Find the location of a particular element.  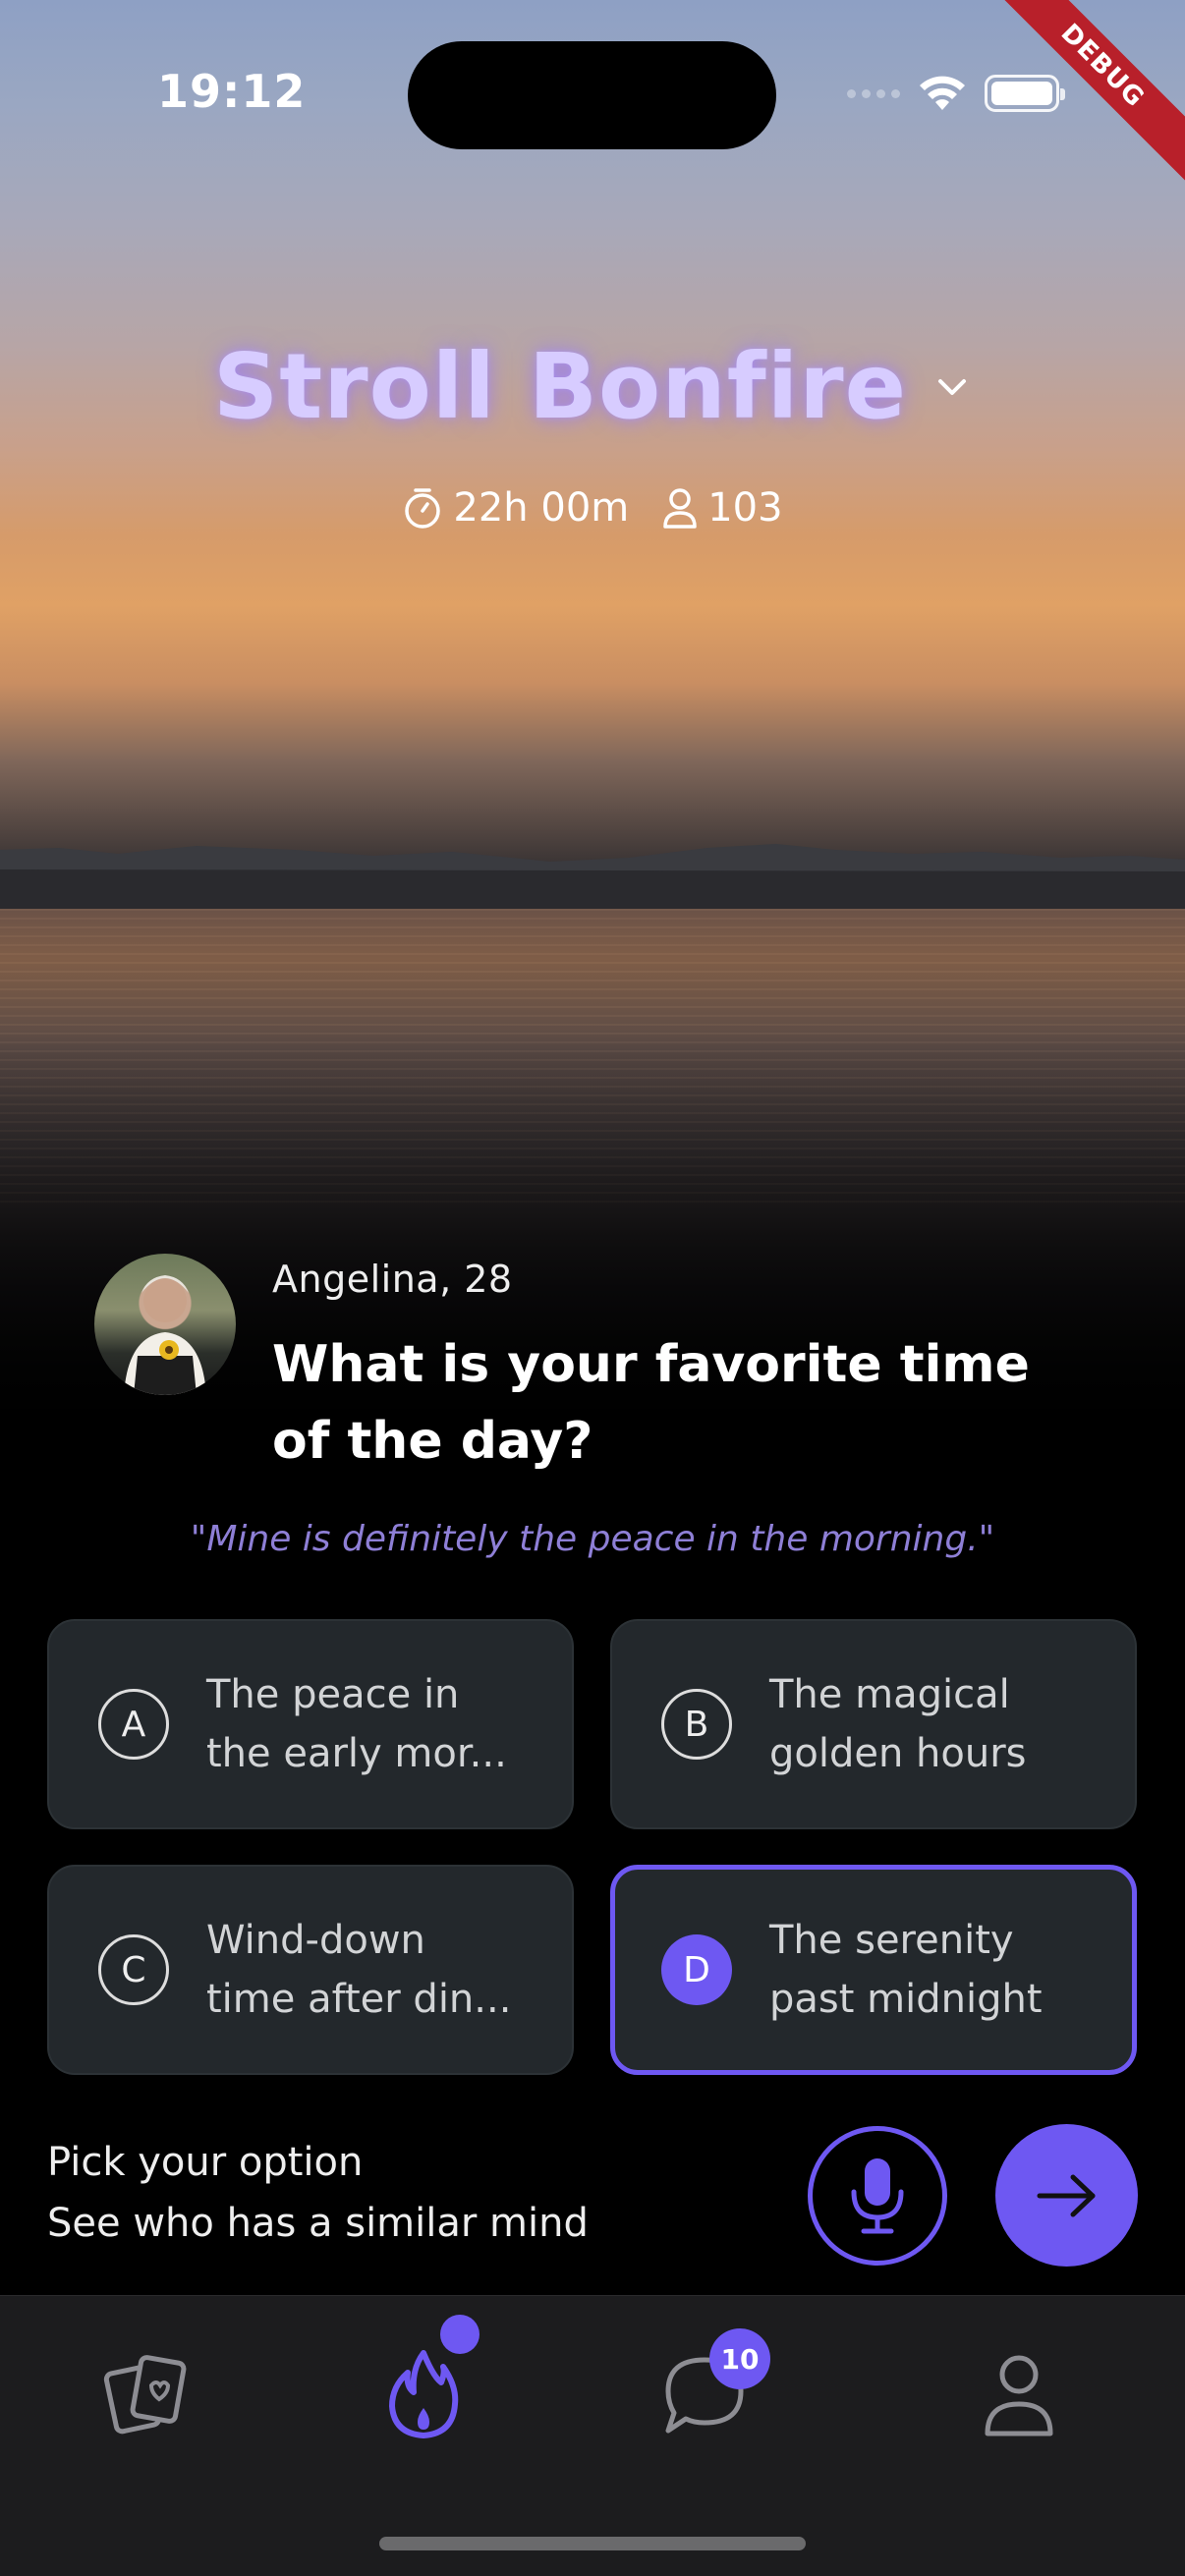

stopwatch-icon is located at coordinates (423, 508).